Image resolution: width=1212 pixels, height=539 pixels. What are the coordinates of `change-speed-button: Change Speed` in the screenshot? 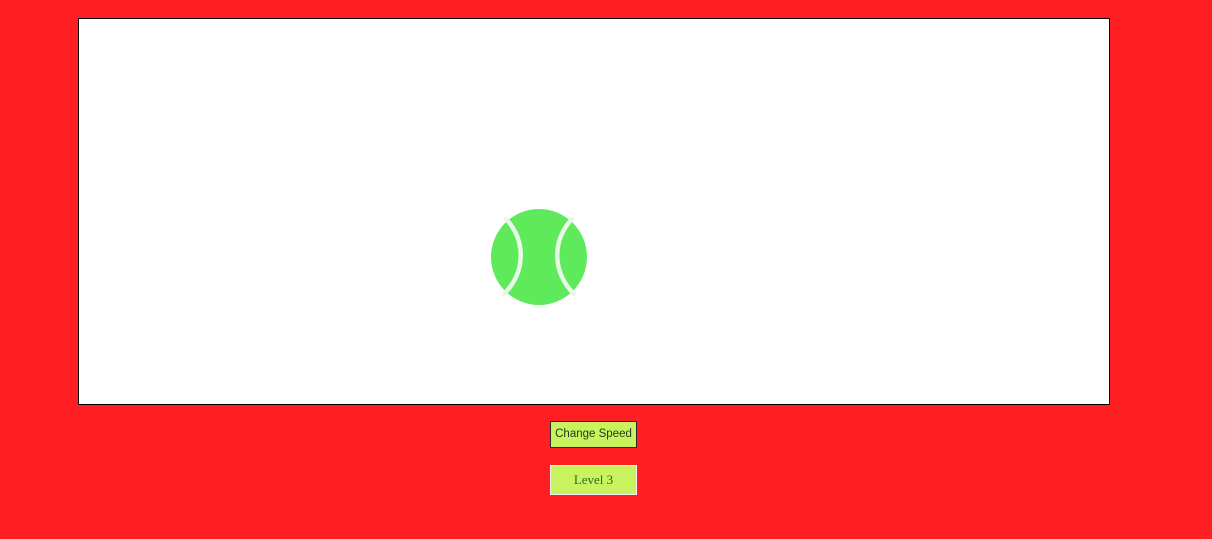 It's located at (593, 434).